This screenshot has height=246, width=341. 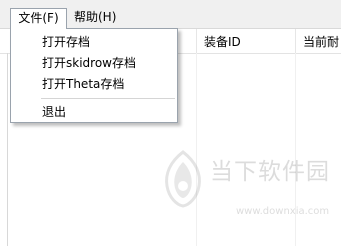 What do you see at coordinates (222, 41) in the screenshot?
I see `column-header-equipment-id: 装备ID` at bounding box center [222, 41].